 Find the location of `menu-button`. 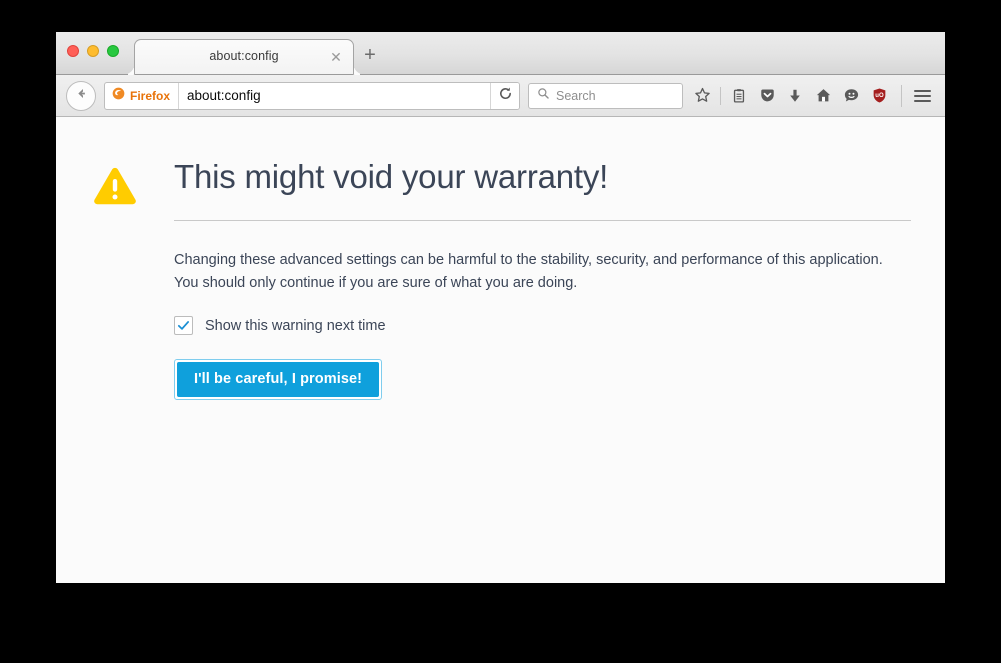

menu-button is located at coordinates (922, 96).